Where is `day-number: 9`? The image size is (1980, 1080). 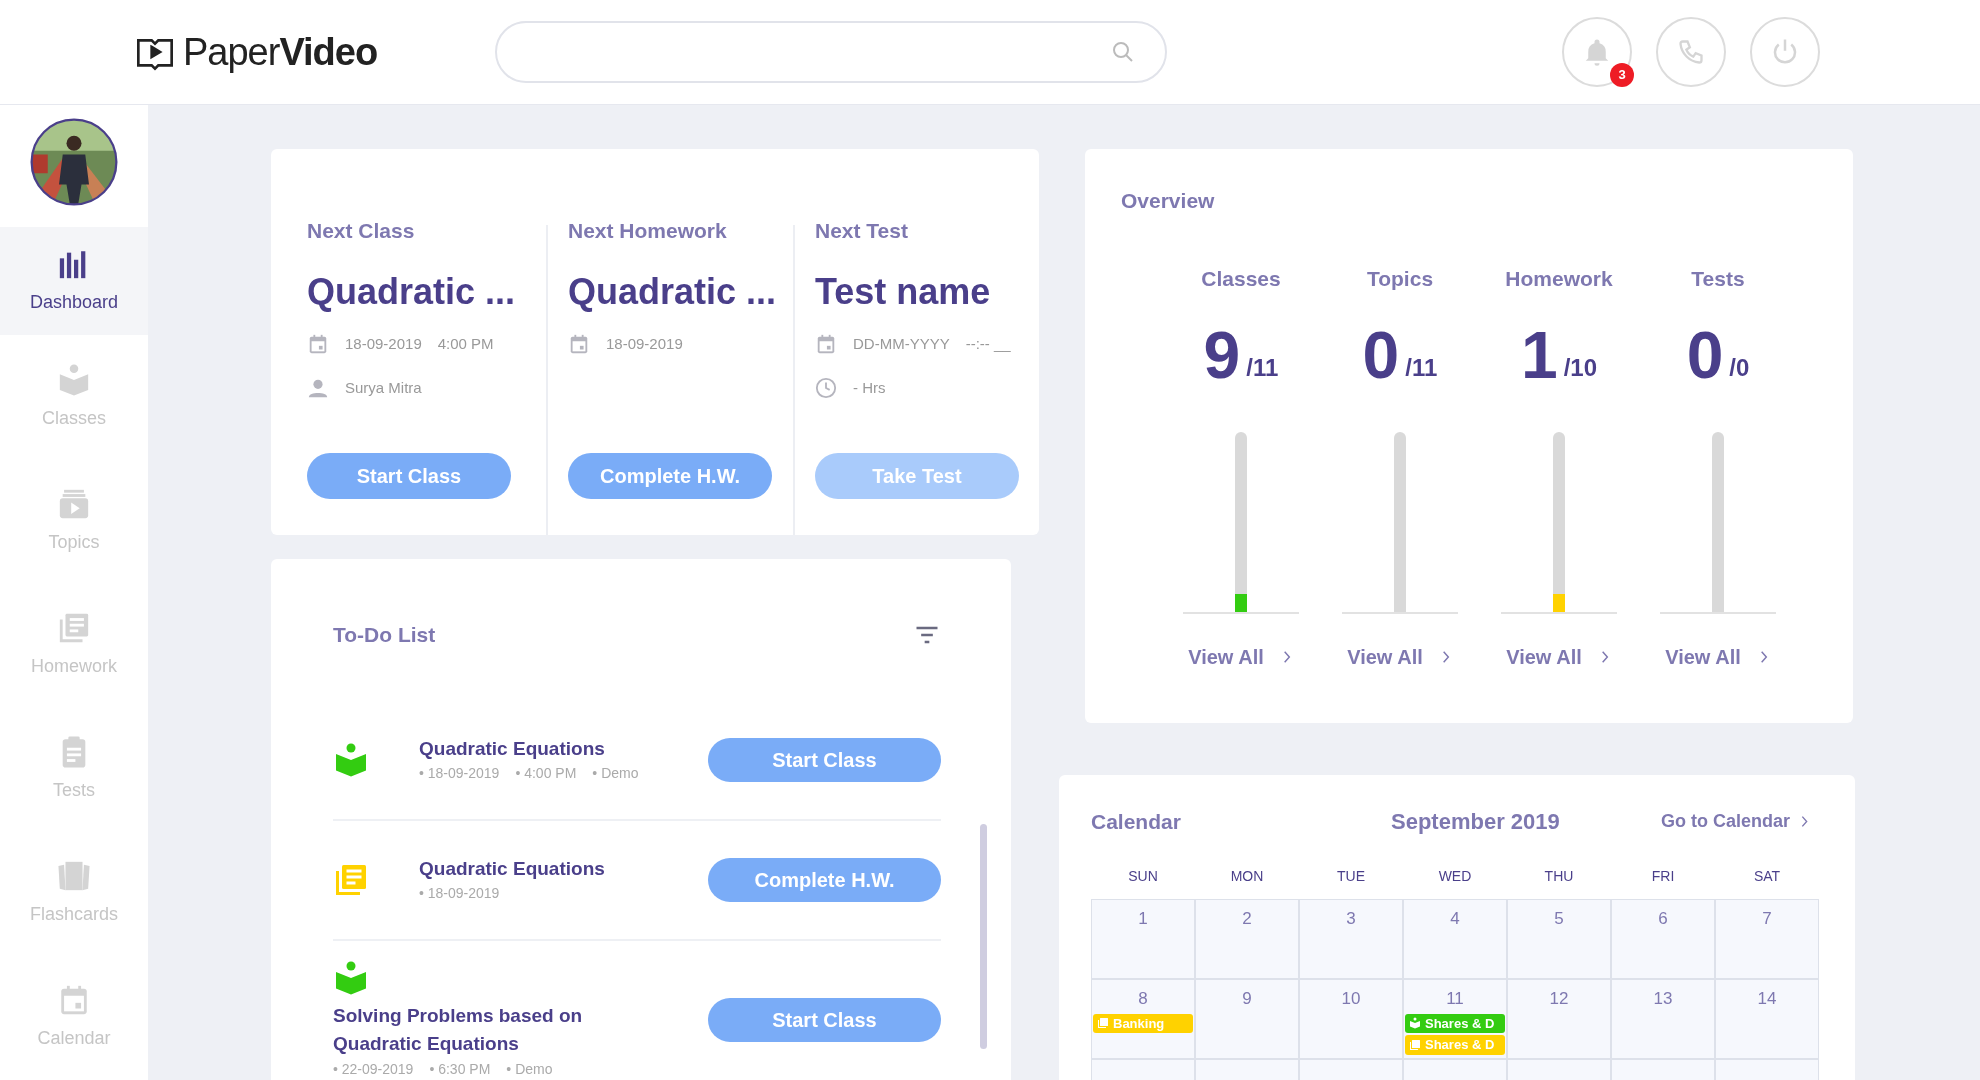 day-number: 9 is located at coordinates (1247, 999).